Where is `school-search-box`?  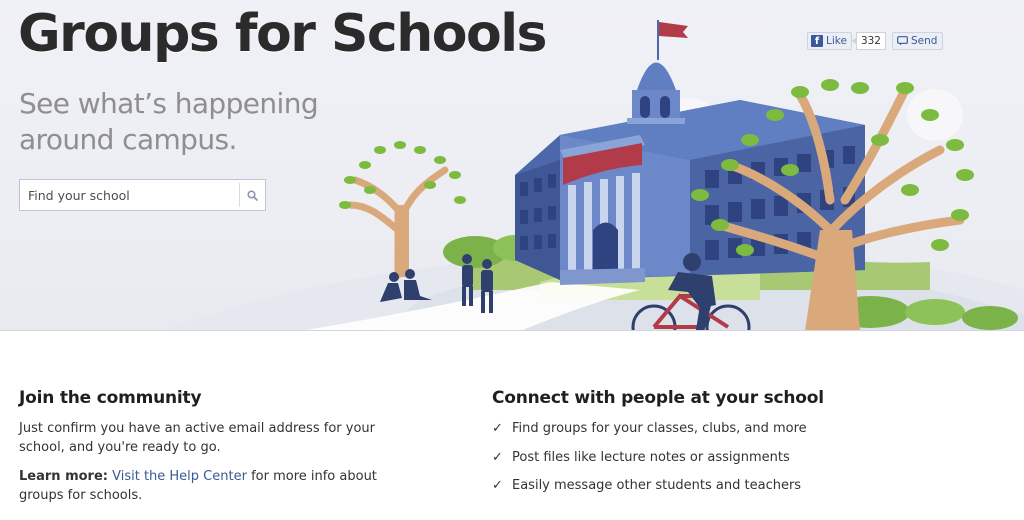 school-search-box is located at coordinates (142, 195).